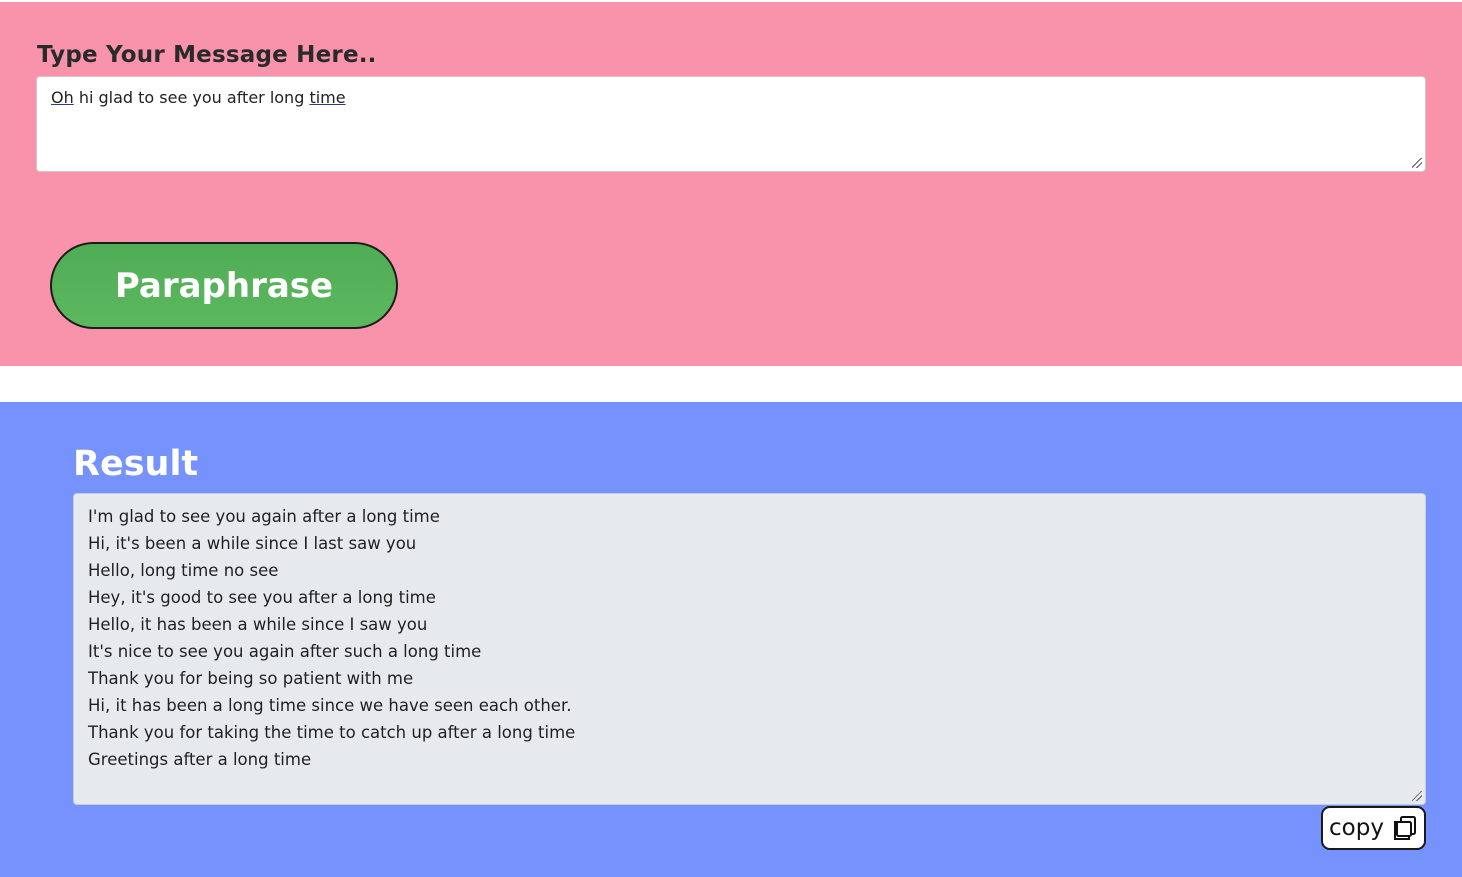 Image resolution: width=1462 pixels, height=877 pixels. What do you see at coordinates (1405, 828) in the screenshot?
I see `copy-icon` at bounding box center [1405, 828].